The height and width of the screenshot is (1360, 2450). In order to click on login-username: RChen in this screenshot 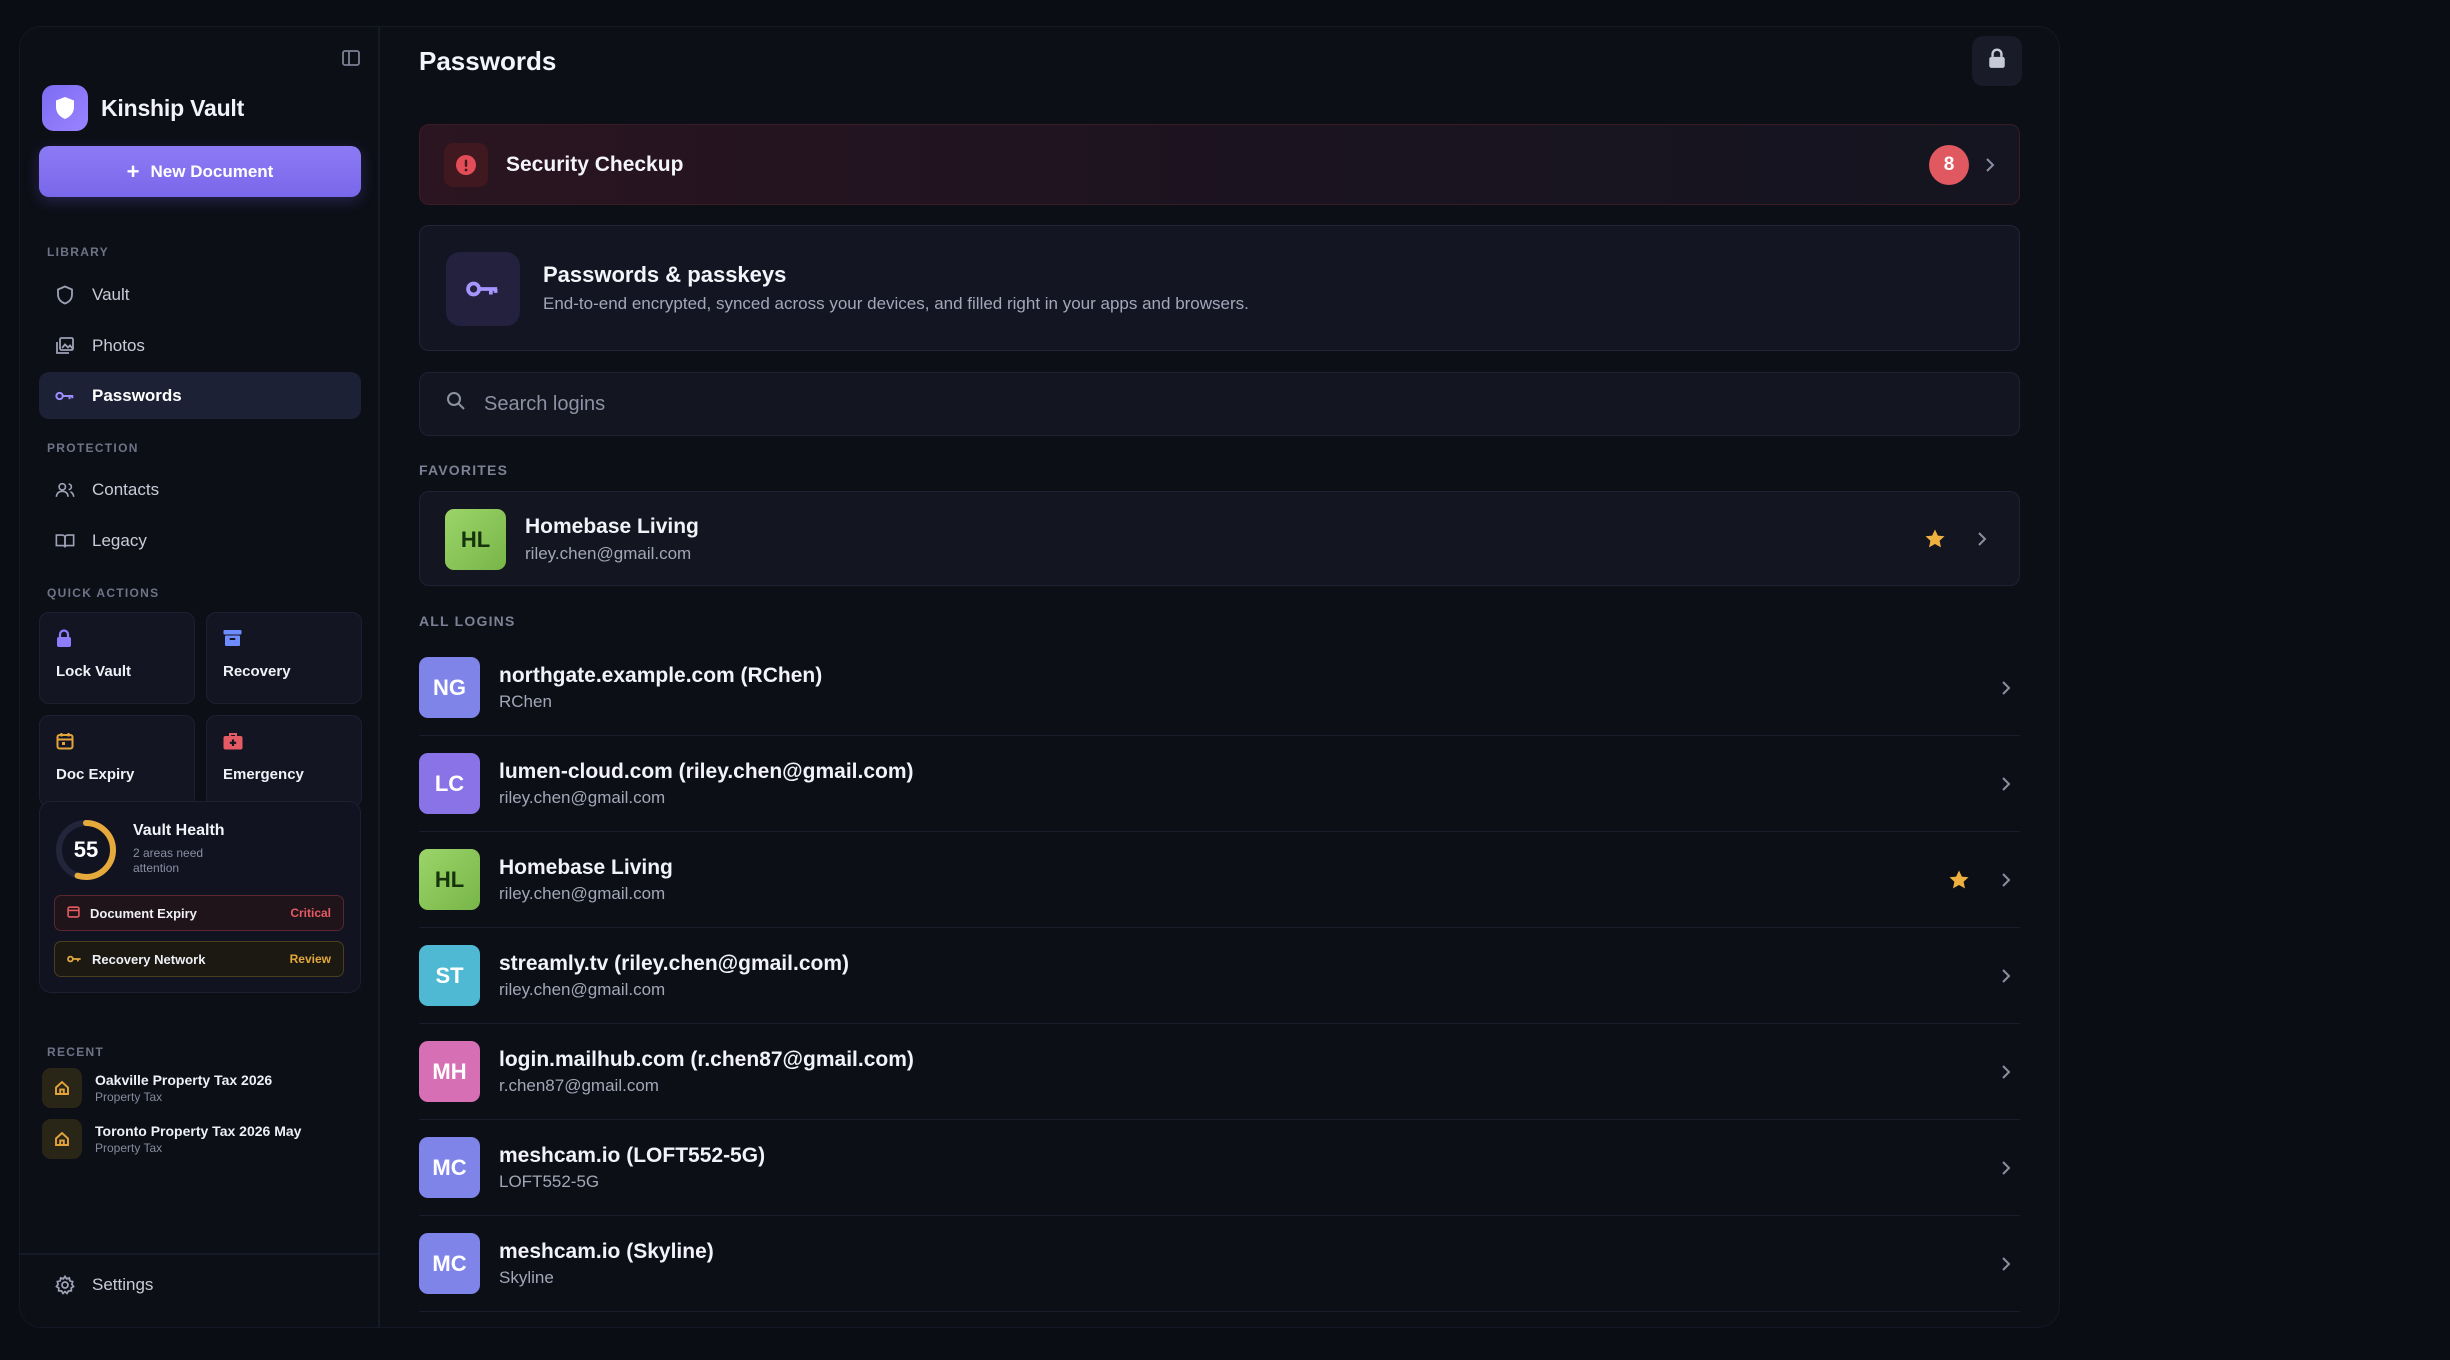, I will do `click(525, 701)`.